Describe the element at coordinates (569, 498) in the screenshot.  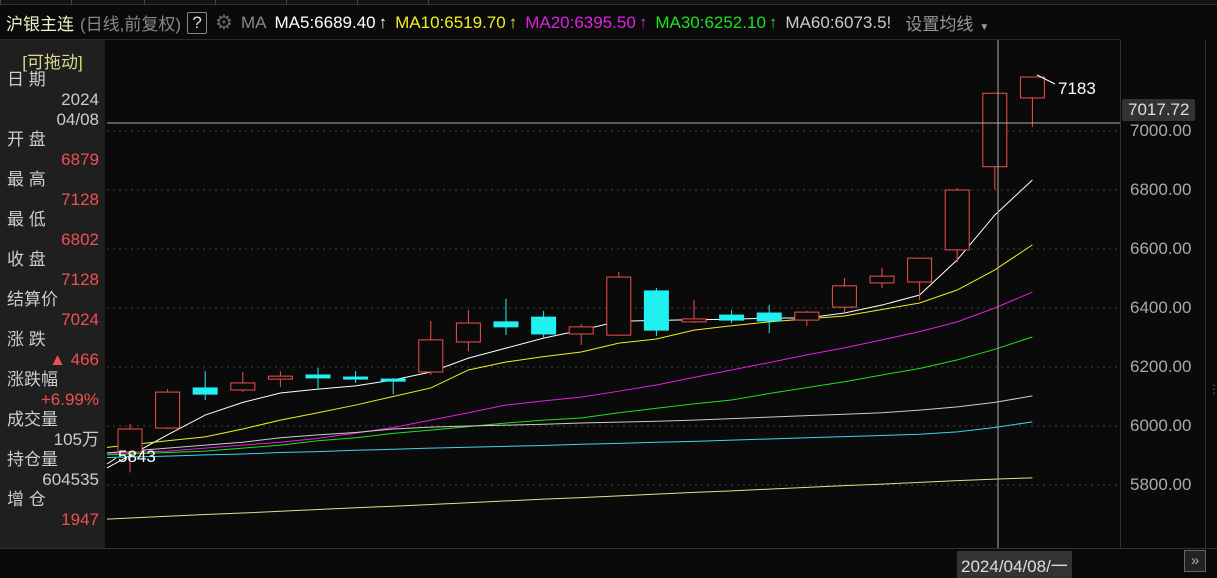
I see `ma-line-ma250` at that location.